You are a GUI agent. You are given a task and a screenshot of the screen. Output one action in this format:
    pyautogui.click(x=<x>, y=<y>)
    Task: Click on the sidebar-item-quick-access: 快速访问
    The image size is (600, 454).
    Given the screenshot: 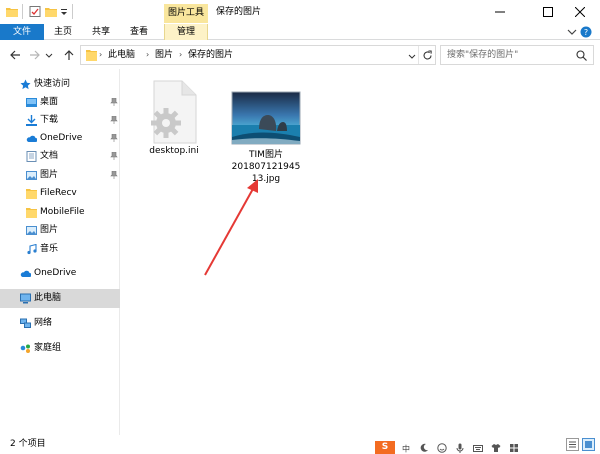 What is the action you would take?
    pyautogui.click(x=60, y=84)
    